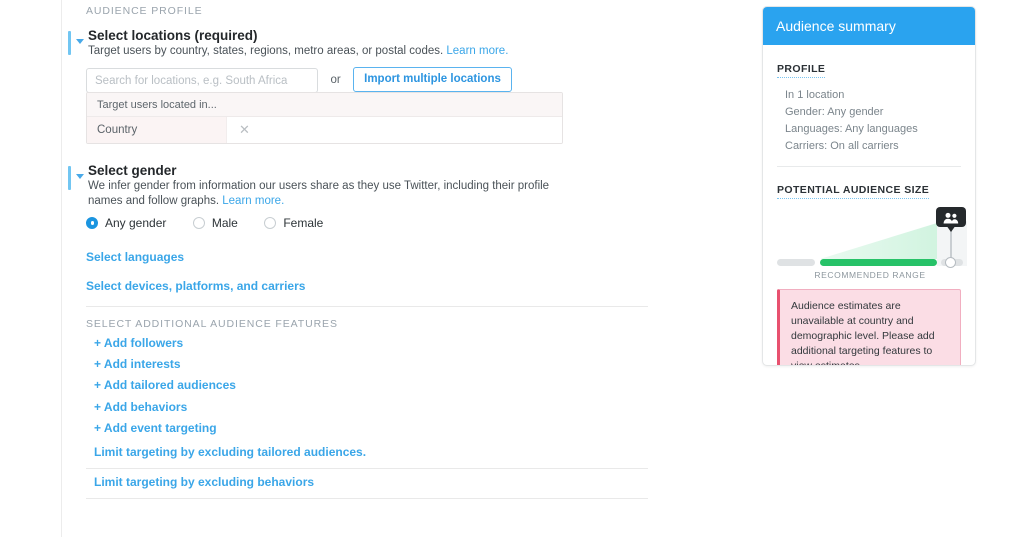  I want to click on locations-learn-more-link: Learn more., so click(477, 51).